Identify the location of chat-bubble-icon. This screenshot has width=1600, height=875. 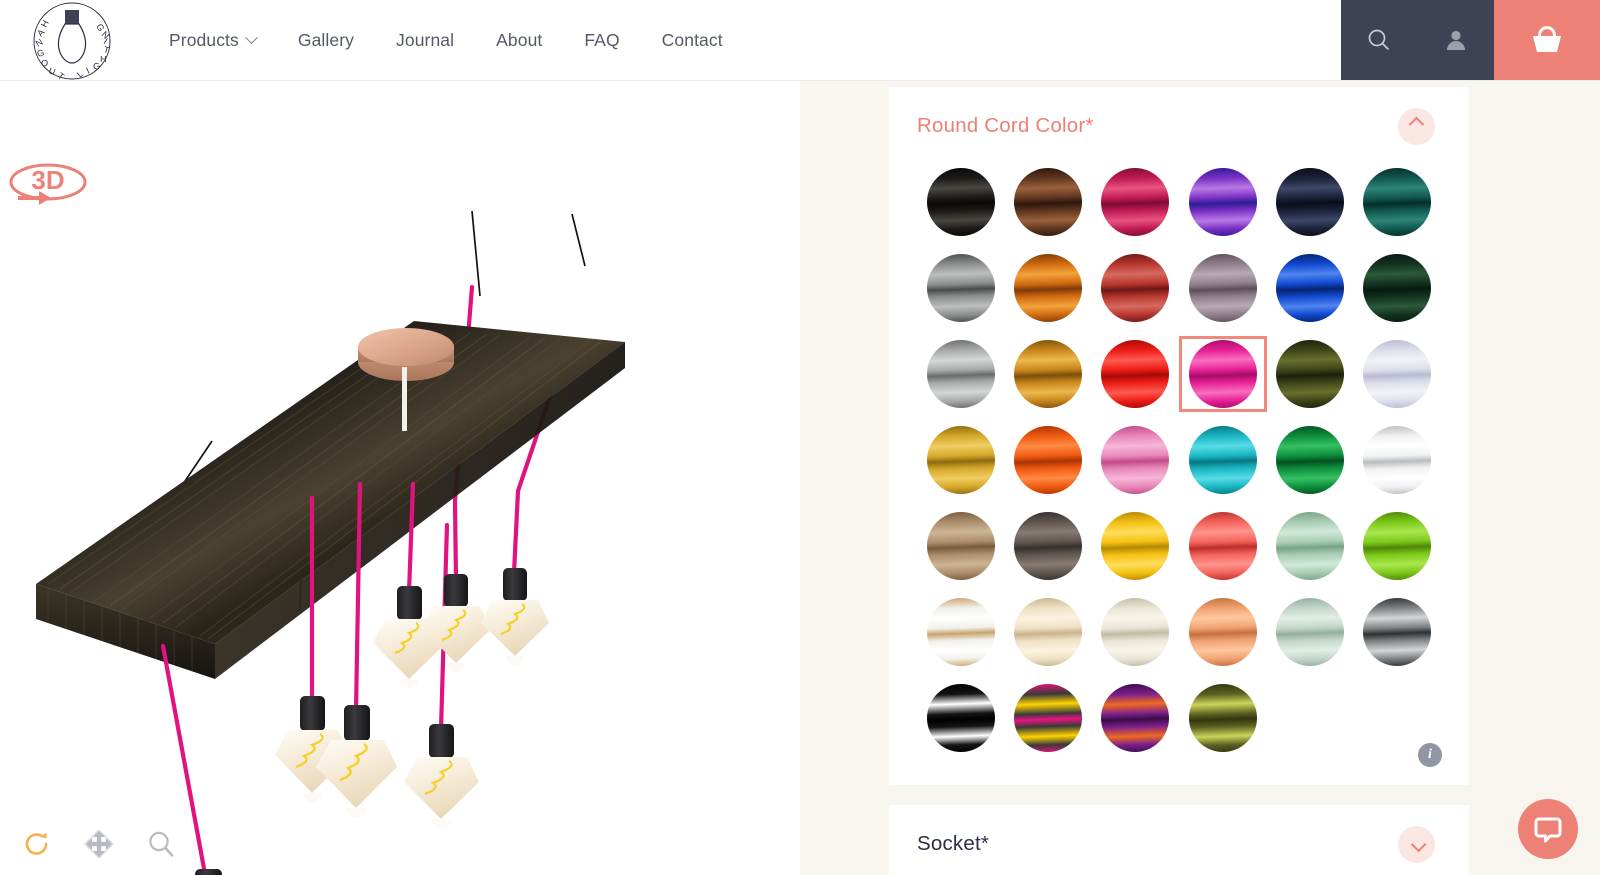
(1548, 830).